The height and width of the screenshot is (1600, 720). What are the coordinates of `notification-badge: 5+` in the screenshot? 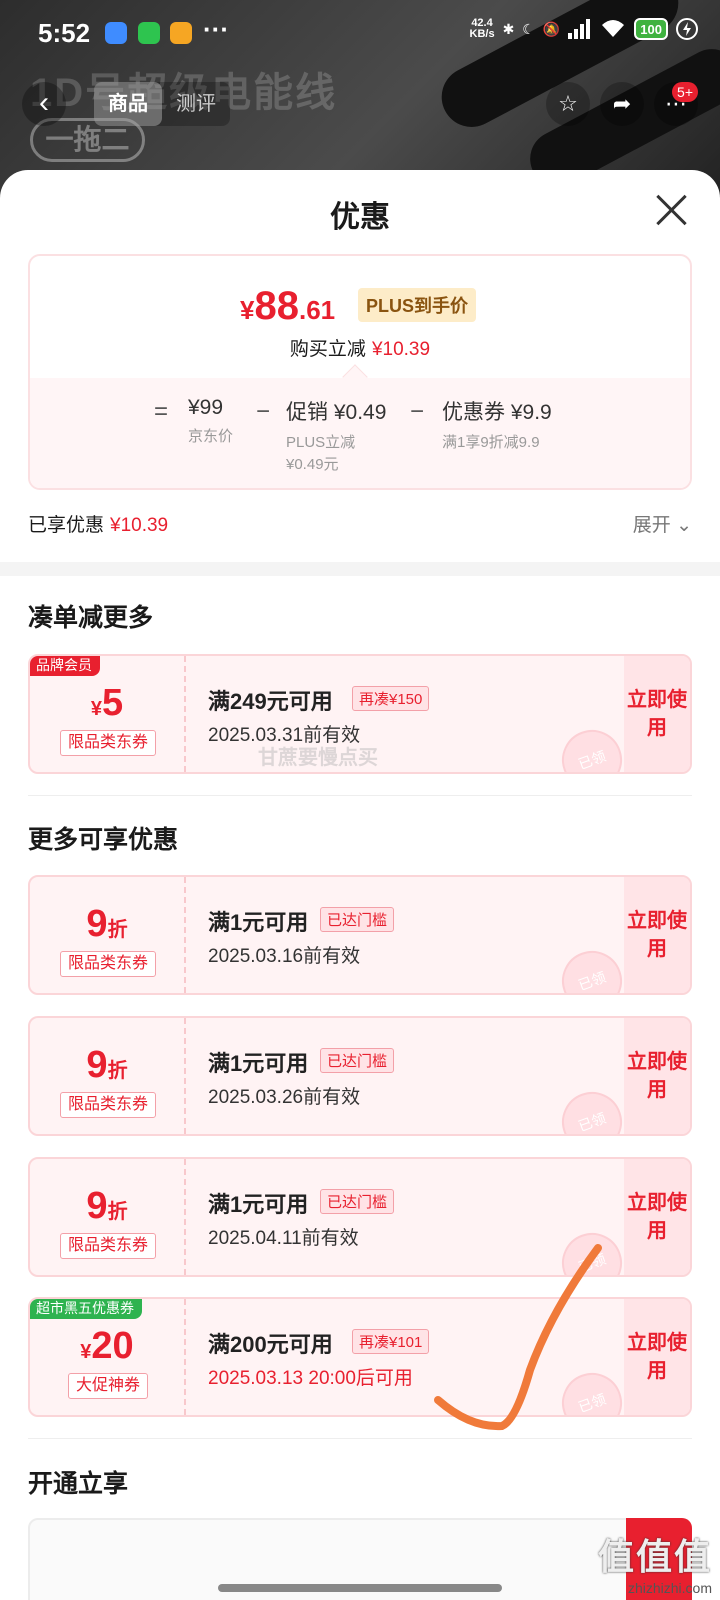 It's located at (685, 92).